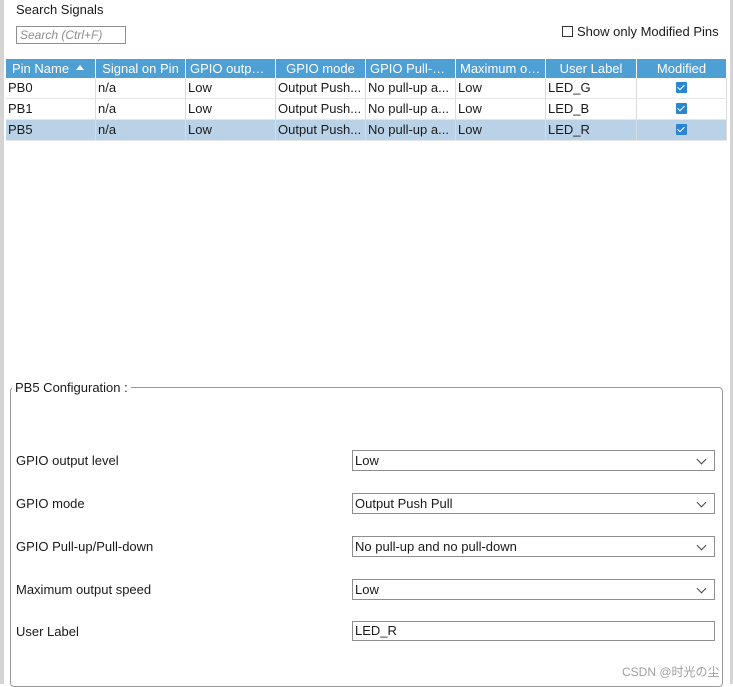 Image resolution: width=733 pixels, height=687 pixels. I want to click on show-modified-label: Show only Modified Pins, so click(648, 31).